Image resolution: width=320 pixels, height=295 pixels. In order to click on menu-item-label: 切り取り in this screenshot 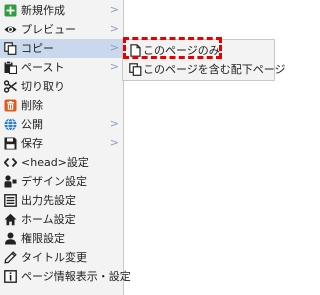, I will do `click(43, 86)`.